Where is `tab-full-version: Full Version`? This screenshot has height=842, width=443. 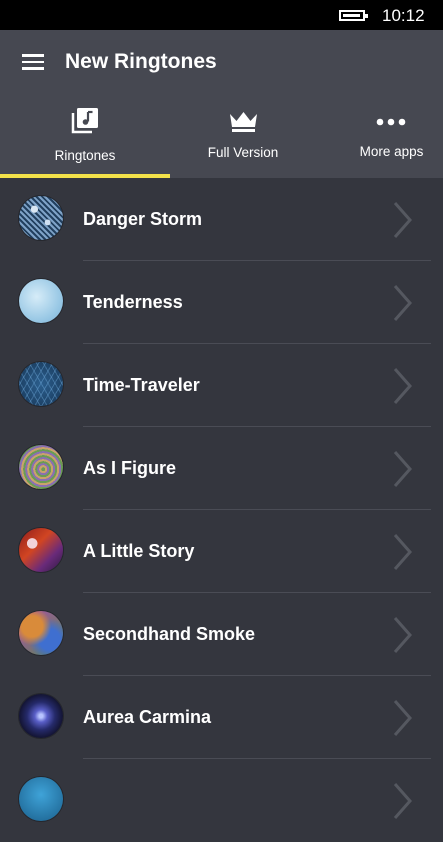
tab-full-version: Full Version is located at coordinates (243, 140).